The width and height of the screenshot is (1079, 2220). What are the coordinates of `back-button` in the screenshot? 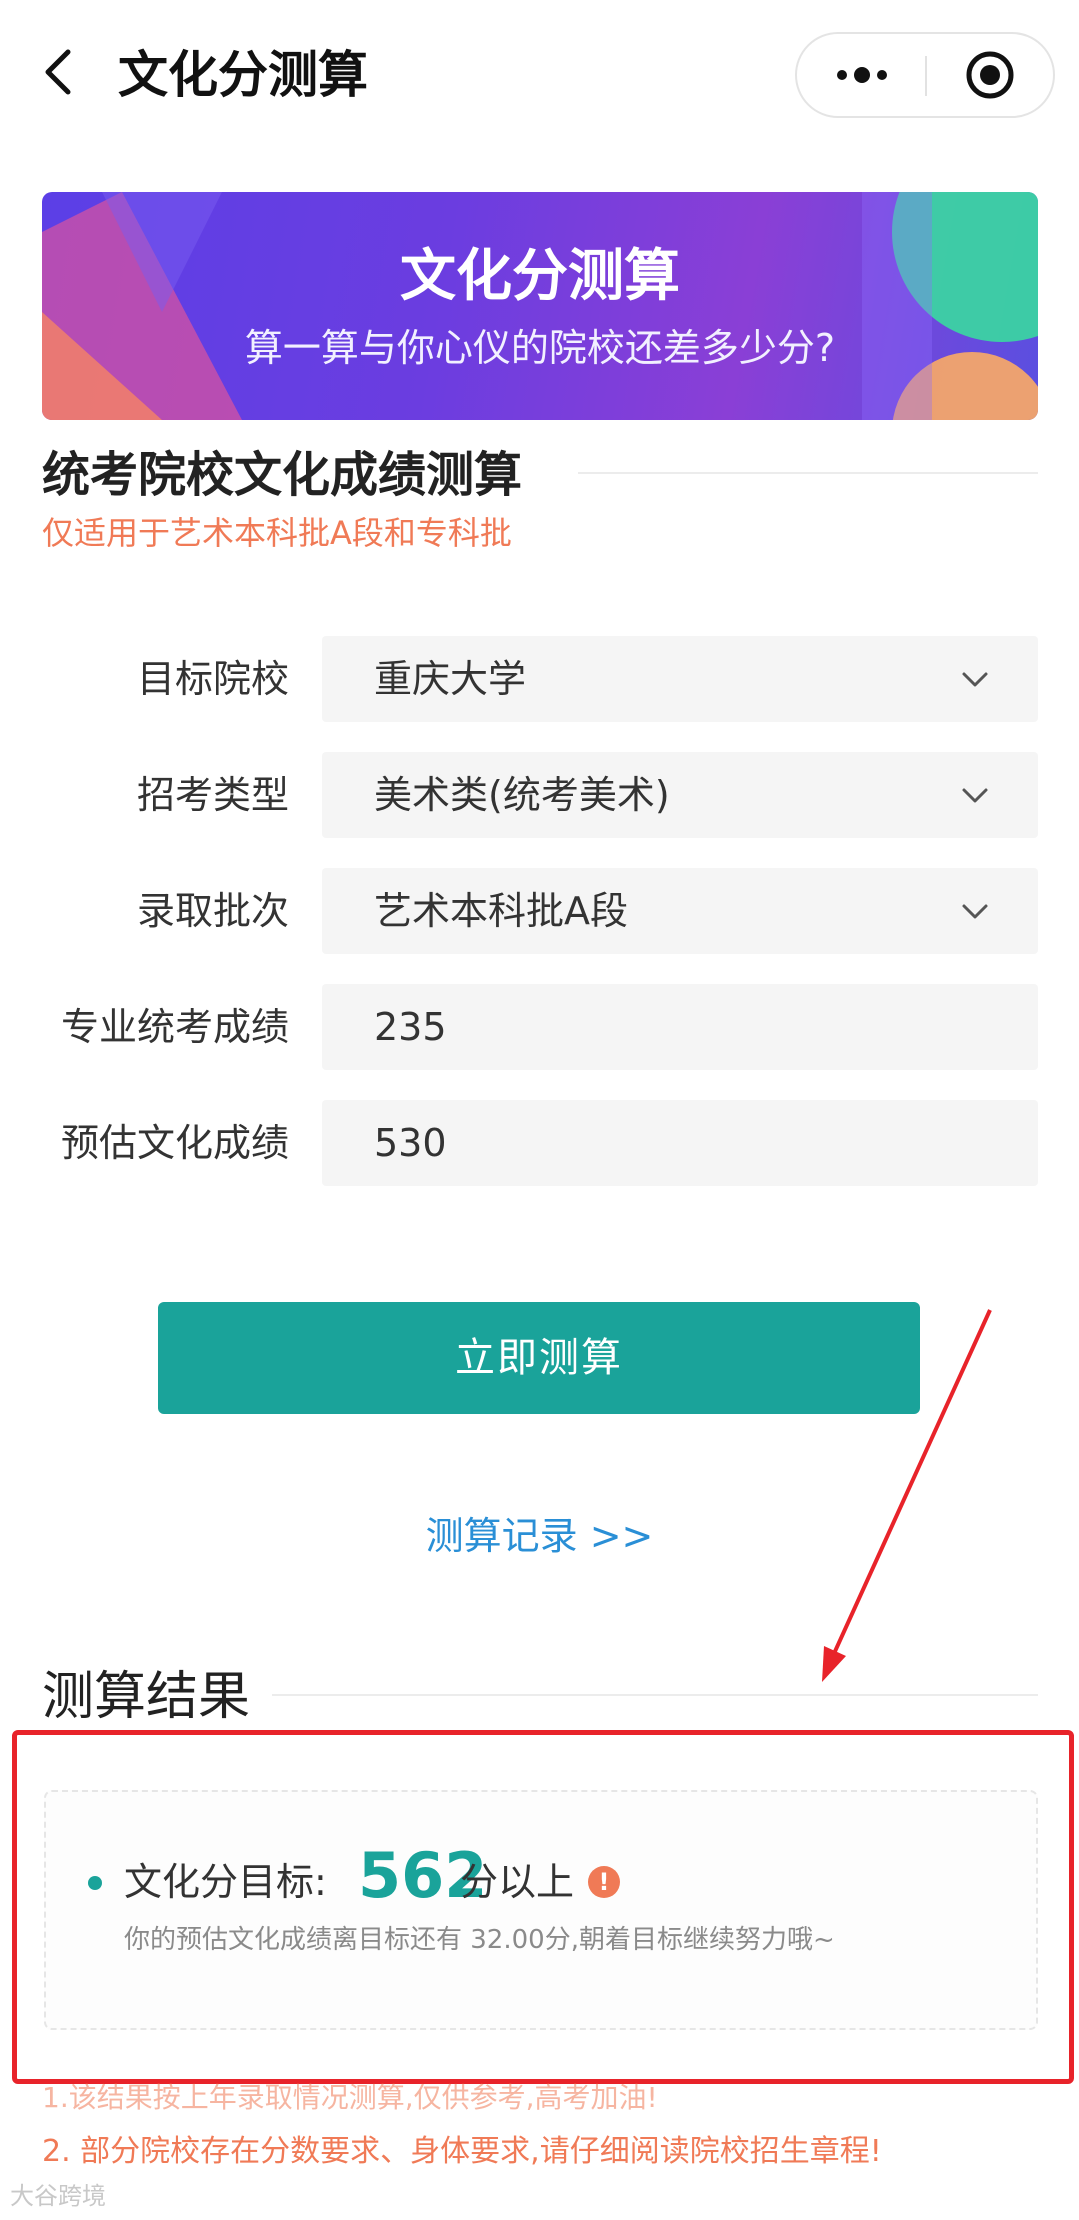 It's located at (58, 72).